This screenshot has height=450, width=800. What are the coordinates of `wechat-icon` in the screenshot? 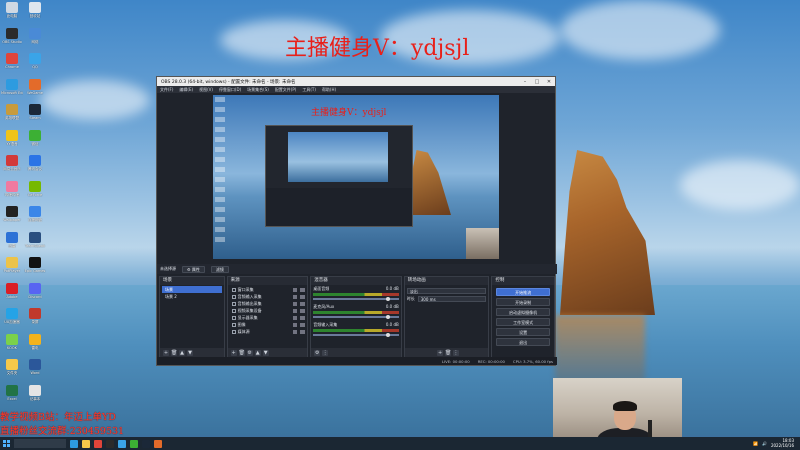 It's located at (134, 443).